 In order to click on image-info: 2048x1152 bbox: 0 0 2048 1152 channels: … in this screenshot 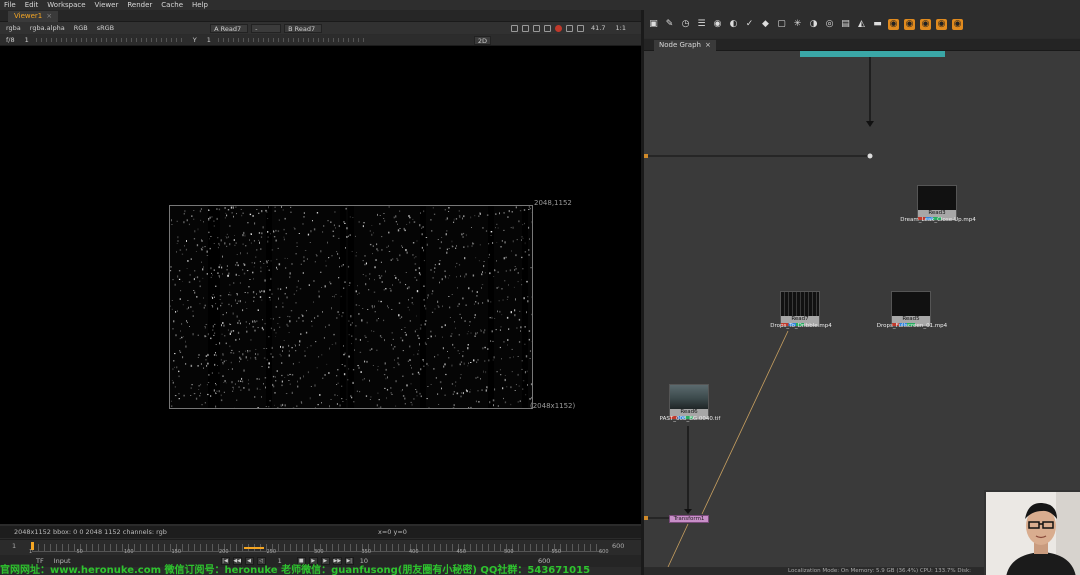, I will do `click(90, 532)`.